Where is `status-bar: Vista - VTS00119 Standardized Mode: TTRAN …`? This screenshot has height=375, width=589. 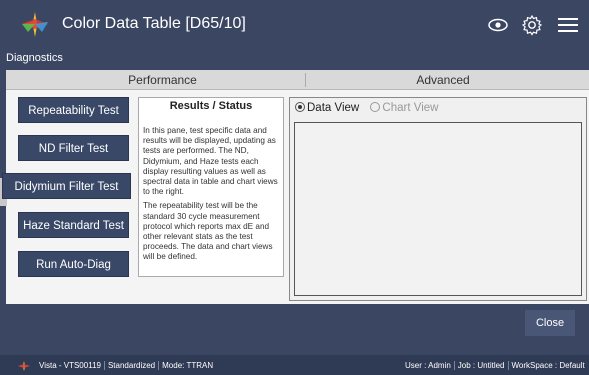 status-bar: Vista - VTS00119 Standardized Mode: TTRAN … is located at coordinates (294, 365).